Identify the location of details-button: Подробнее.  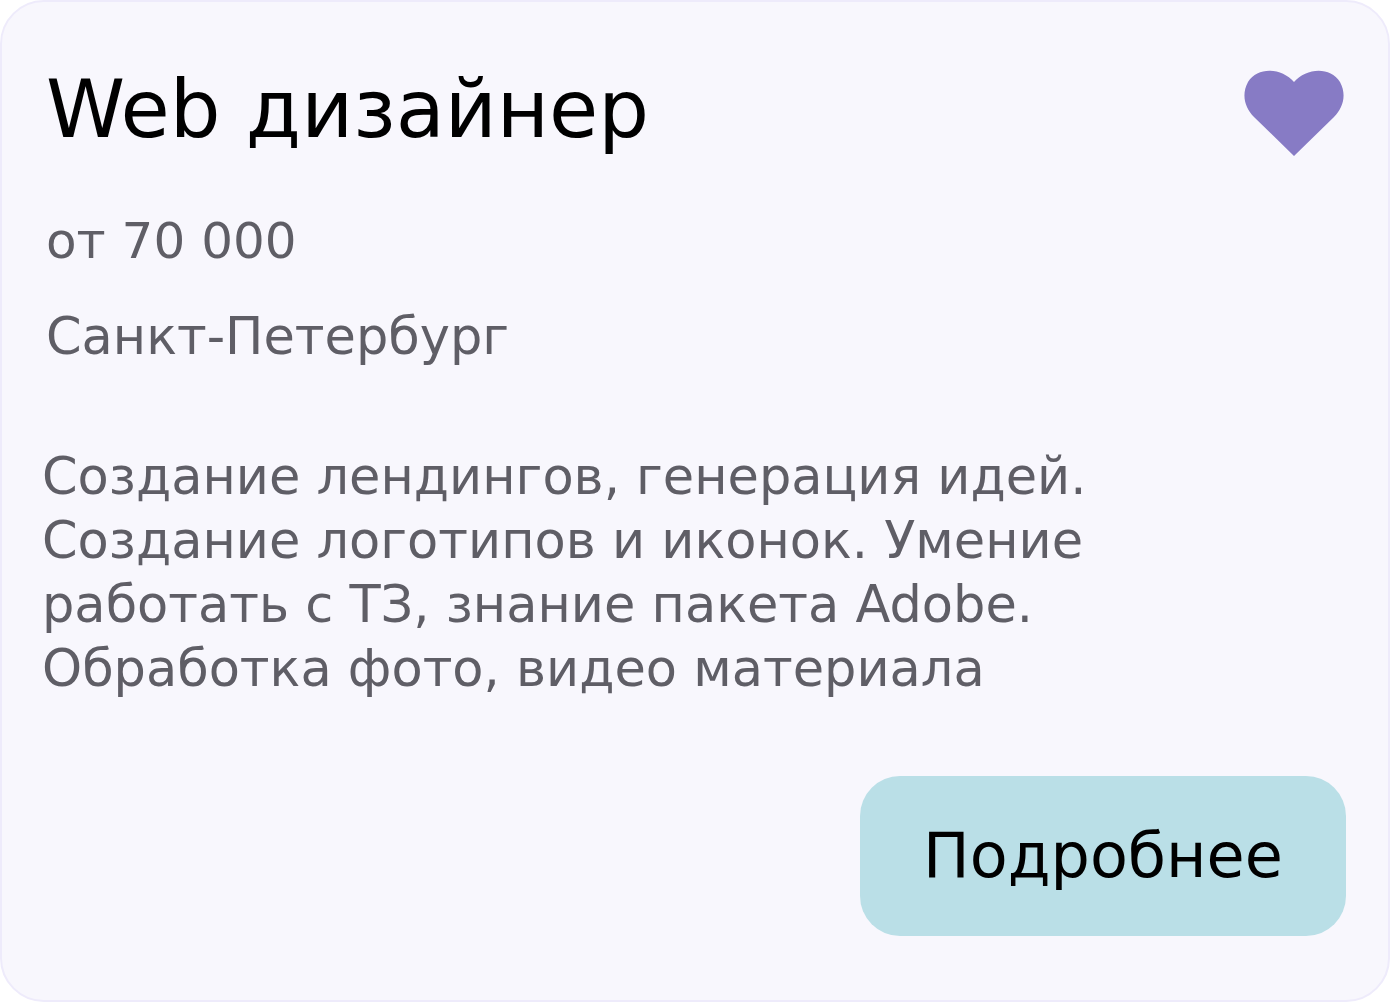
(1103, 856).